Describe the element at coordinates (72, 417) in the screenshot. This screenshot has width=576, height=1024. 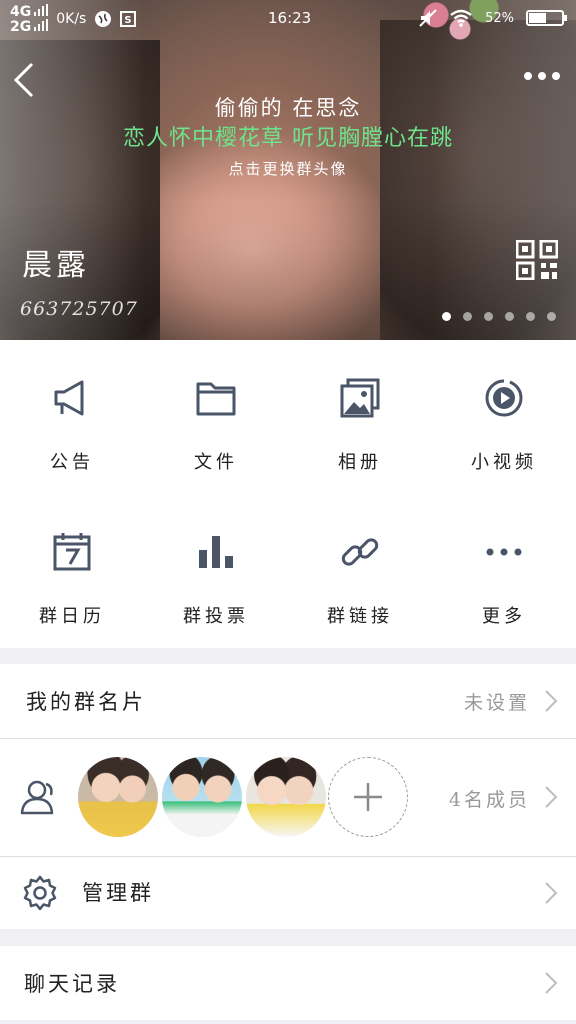
I see `announcement-button: 公告` at that location.